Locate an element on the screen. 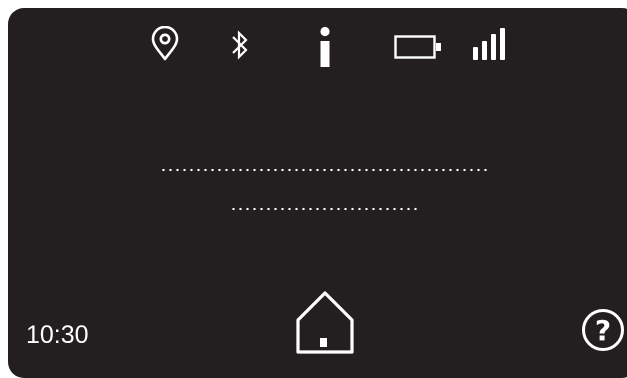  help-question-mark: ? is located at coordinates (603, 330).